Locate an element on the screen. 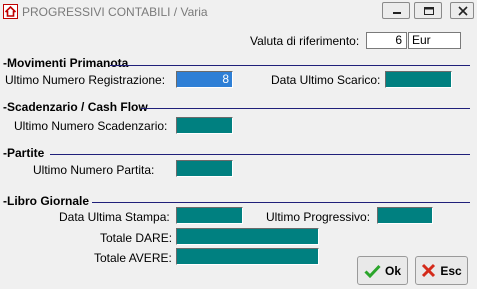 This screenshot has width=477, height=289. close-icon is located at coordinates (463, 11).